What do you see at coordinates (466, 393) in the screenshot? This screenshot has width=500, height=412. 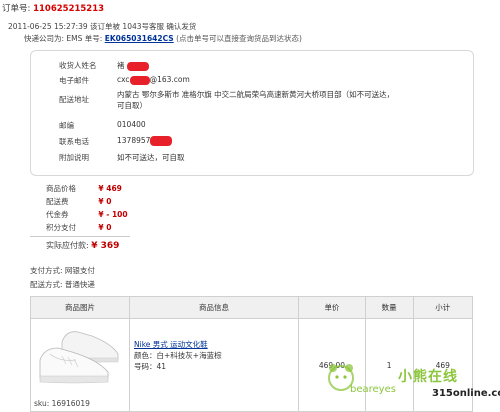 I see `watermark-site: 315online.com` at bounding box center [466, 393].